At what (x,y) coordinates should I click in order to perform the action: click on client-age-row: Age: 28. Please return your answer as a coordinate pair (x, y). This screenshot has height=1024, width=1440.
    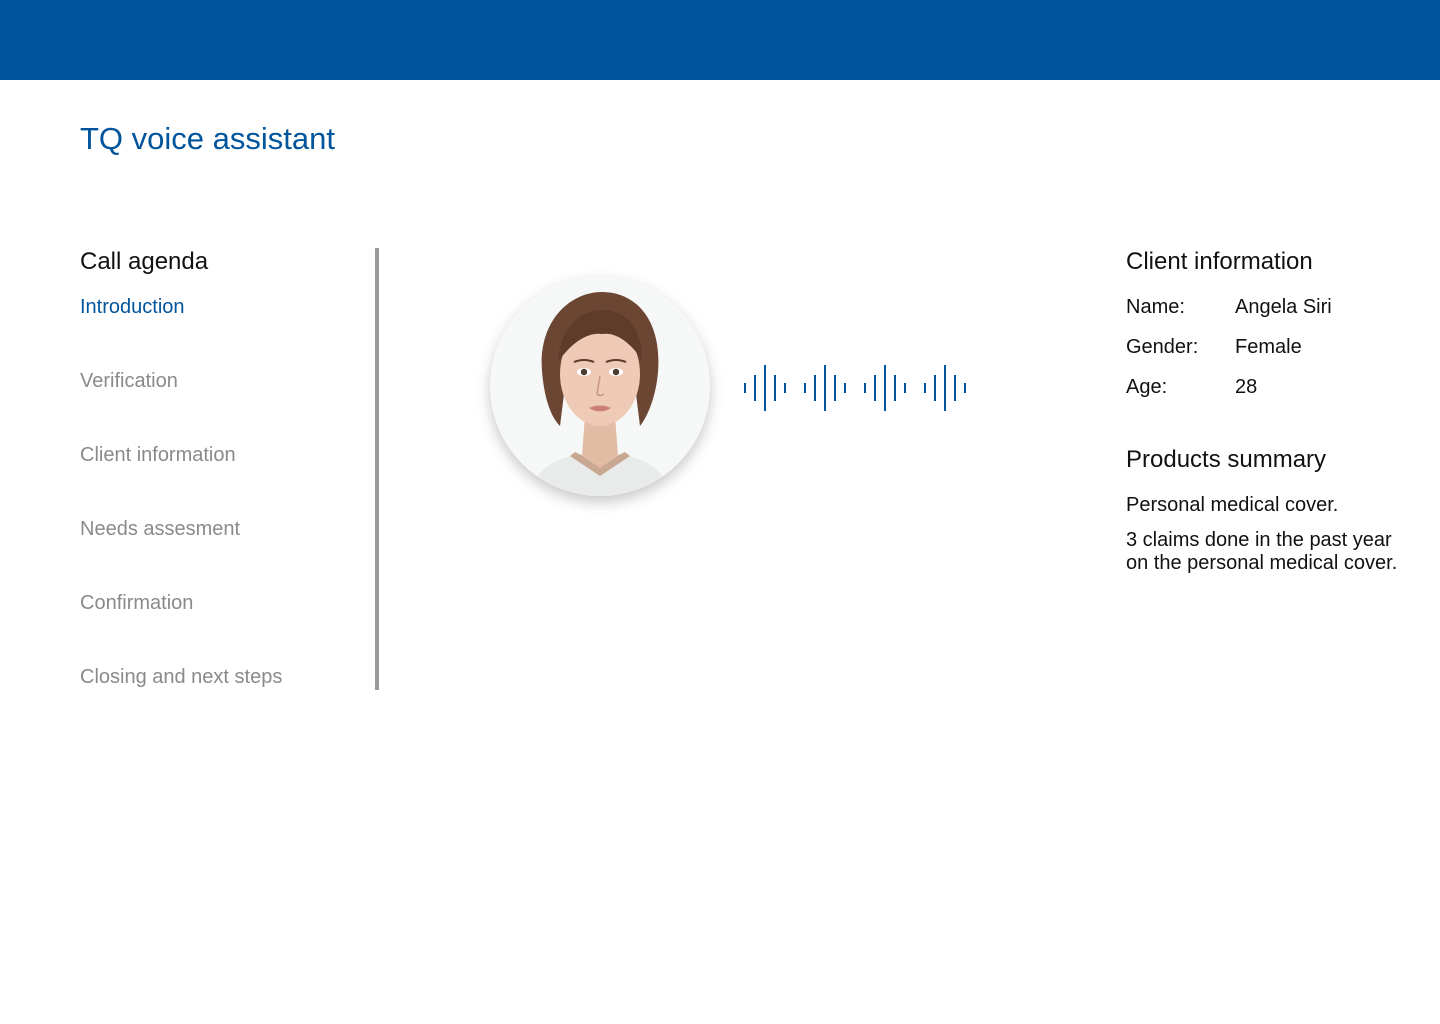
    Looking at the image, I should click on (1276, 394).